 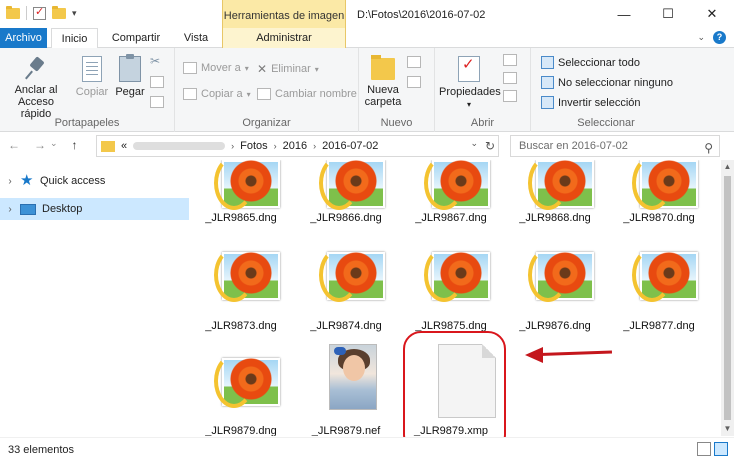 I want to click on up-arrow-icon: ↑, so click(x=75, y=145).